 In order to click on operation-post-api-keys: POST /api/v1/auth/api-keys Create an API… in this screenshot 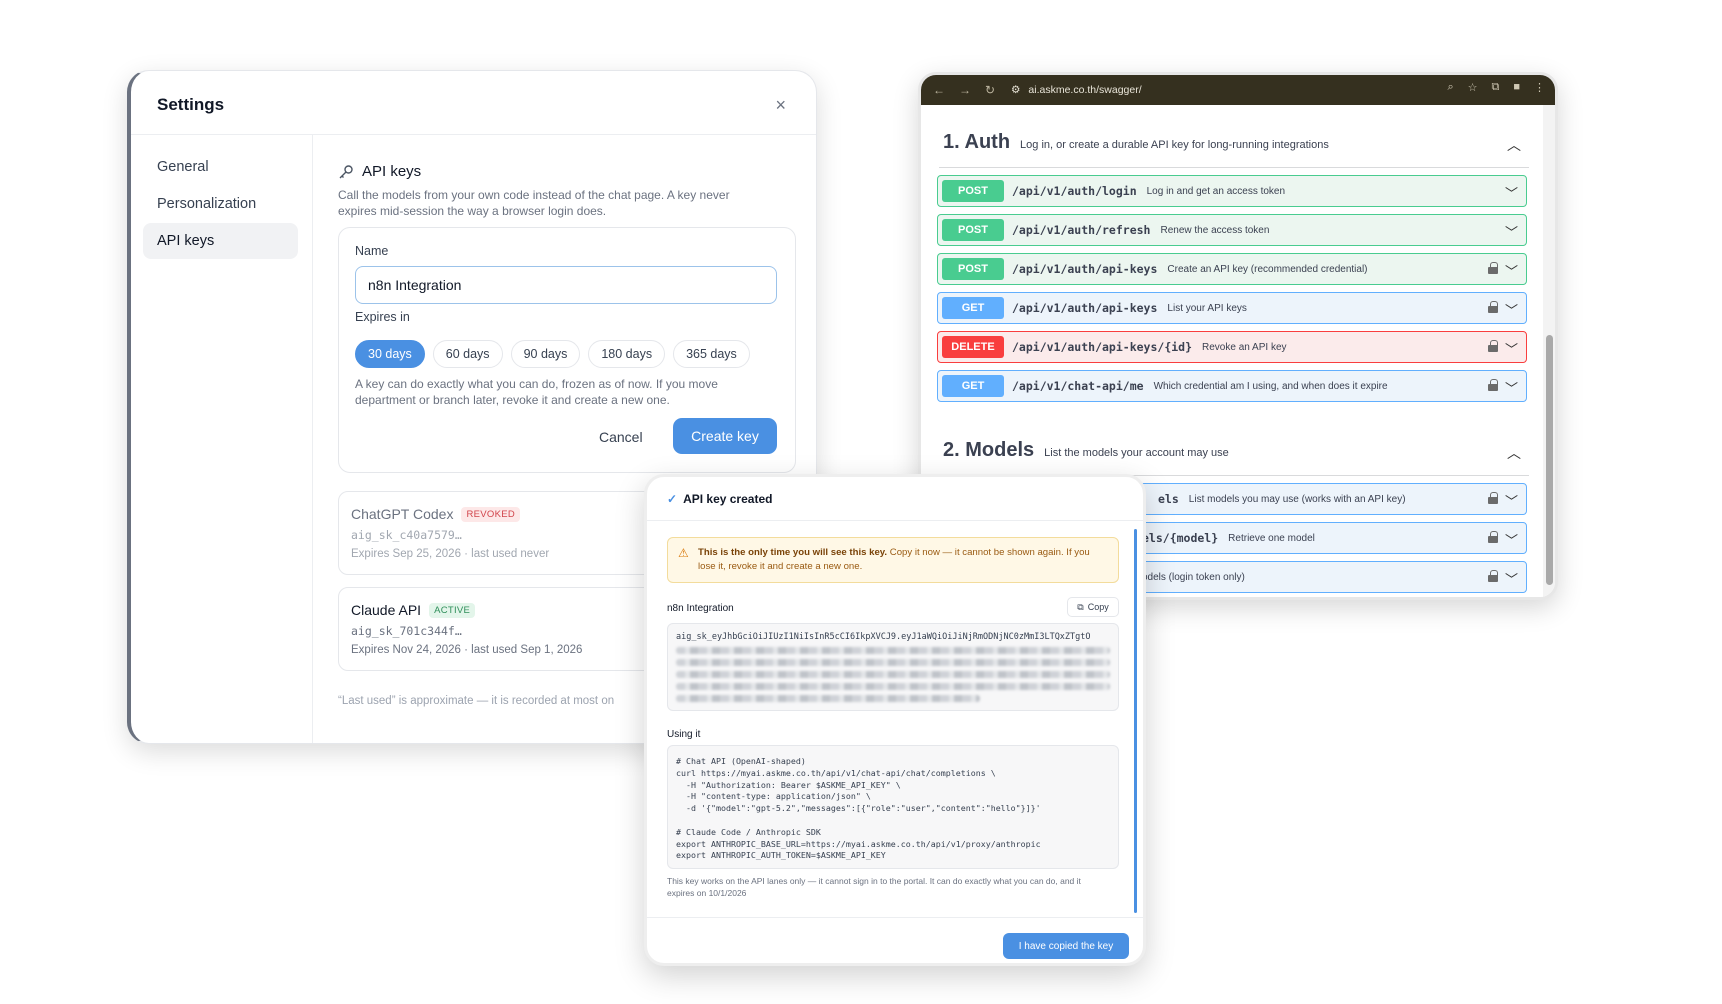, I will do `click(1232, 269)`.